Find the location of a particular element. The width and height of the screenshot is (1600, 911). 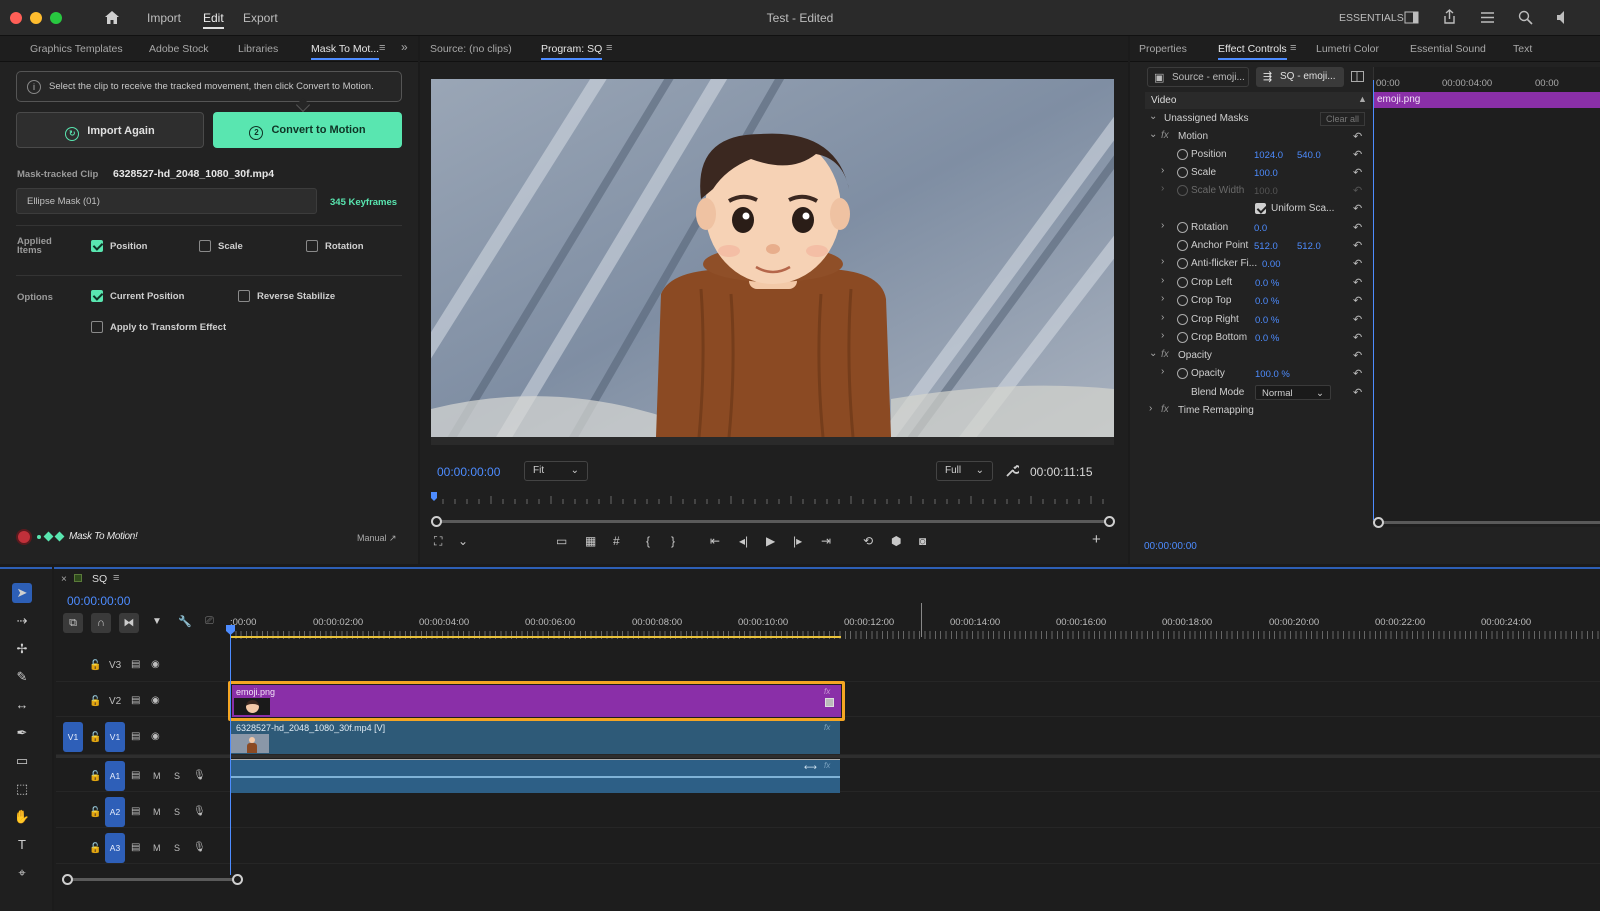

tab-text: Text is located at coordinates (1522, 49).